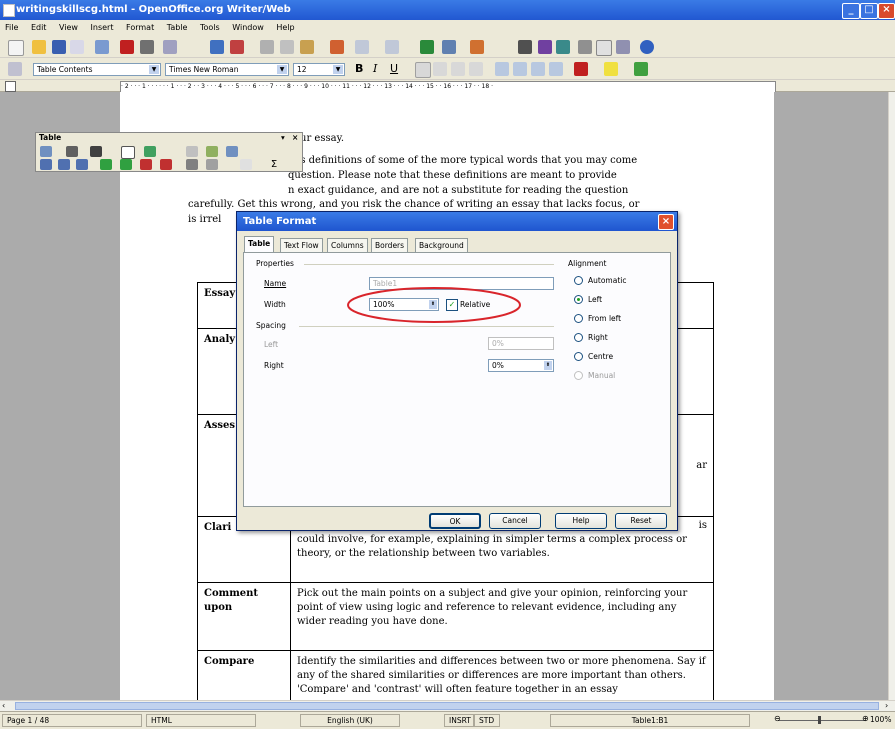  Describe the element at coordinates (457, 221) in the screenshot. I see `dialog-titlebar: Table Format ×` at that location.